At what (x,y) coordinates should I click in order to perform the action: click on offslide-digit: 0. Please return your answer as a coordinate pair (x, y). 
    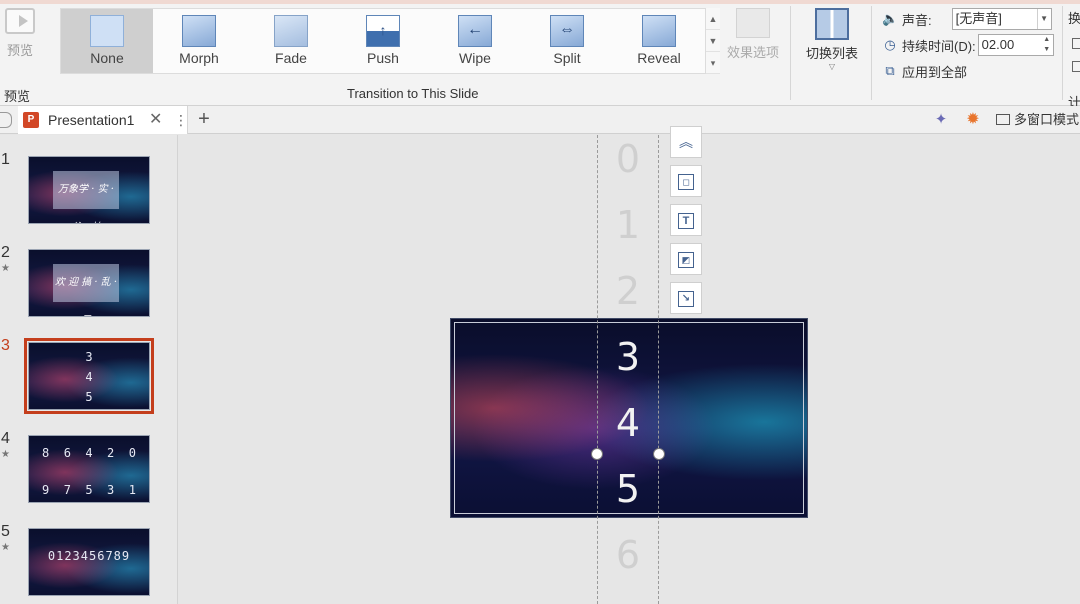
    Looking at the image, I should click on (628, 159).